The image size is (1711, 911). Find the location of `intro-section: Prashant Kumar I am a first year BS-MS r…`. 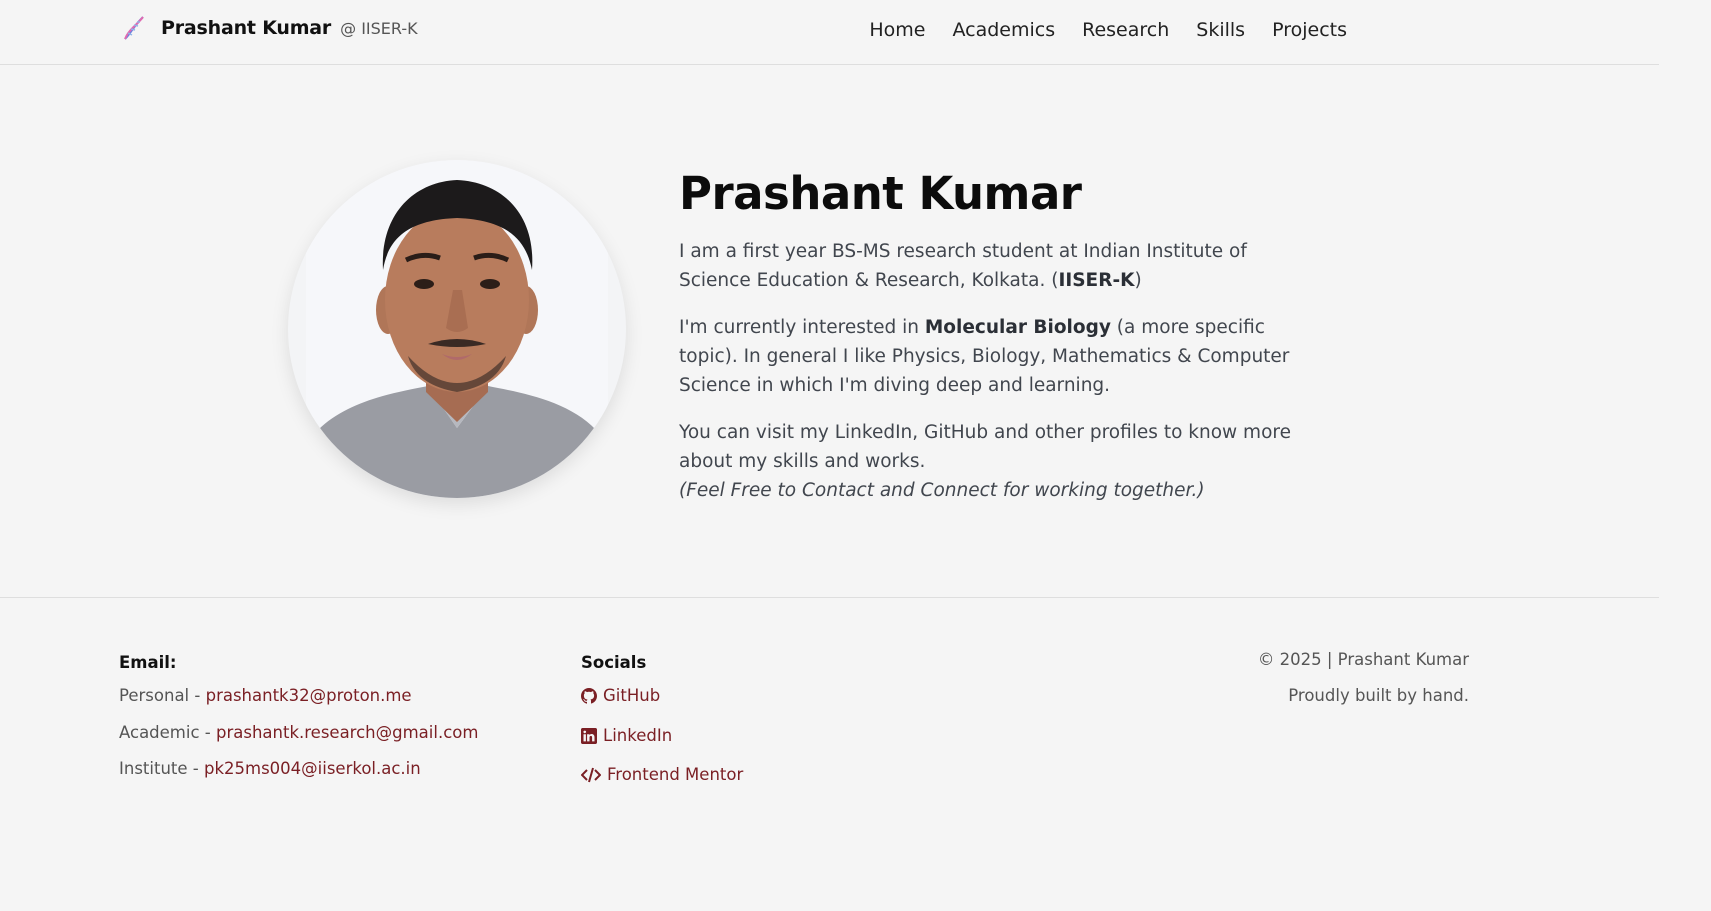

intro-section: Prashant Kumar I am a first year BS-MS r… is located at coordinates (999, 344).